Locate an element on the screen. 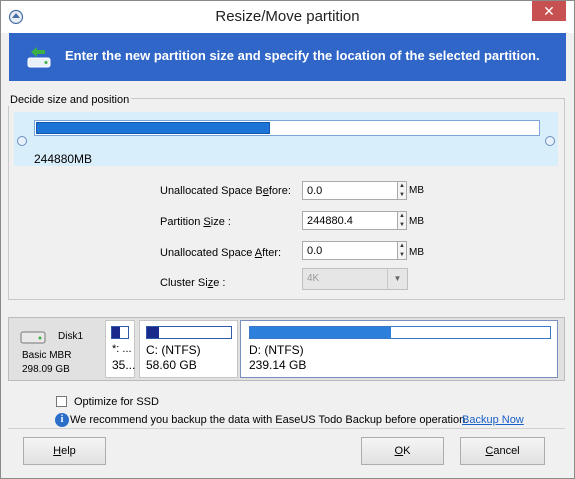  unallocated-after-input is located at coordinates (350, 250).